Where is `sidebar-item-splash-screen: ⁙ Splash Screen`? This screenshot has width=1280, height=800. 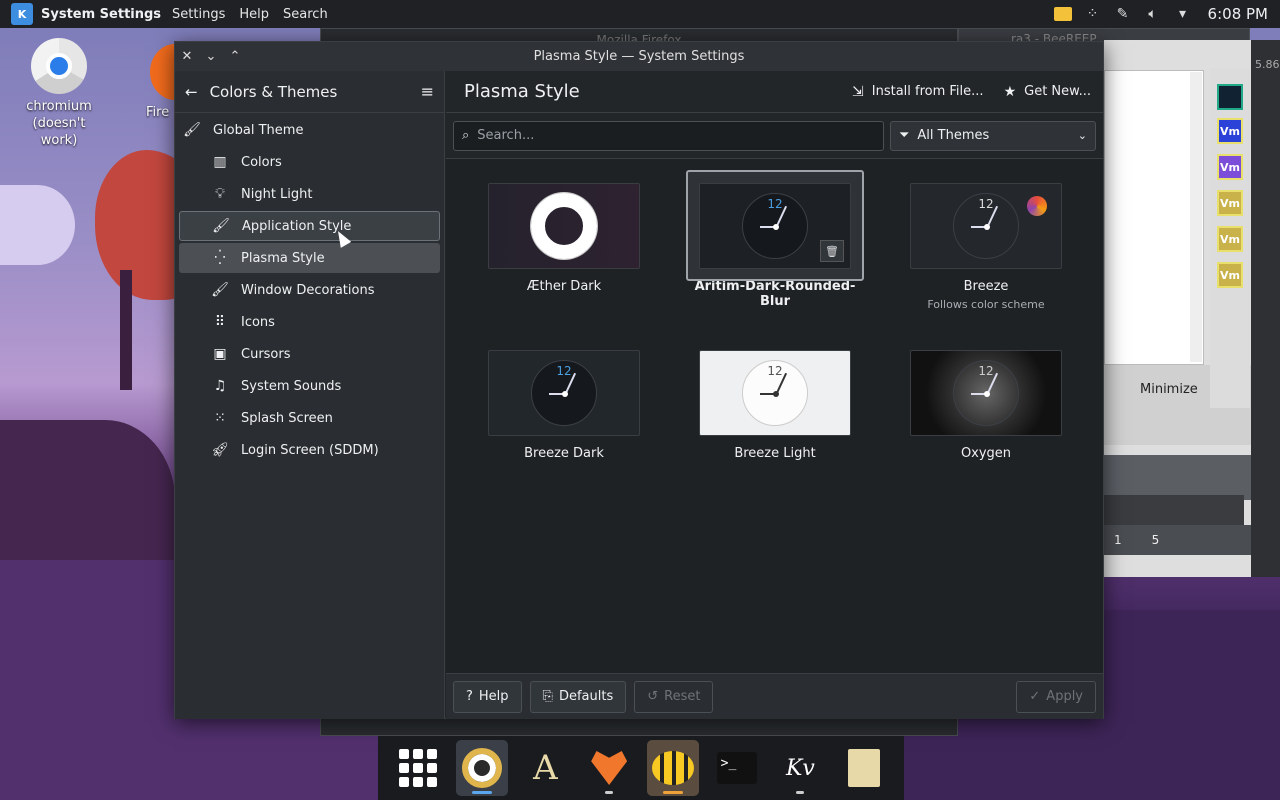 sidebar-item-splash-screen: ⁙ Splash Screen is located at coordinates (309, 418).